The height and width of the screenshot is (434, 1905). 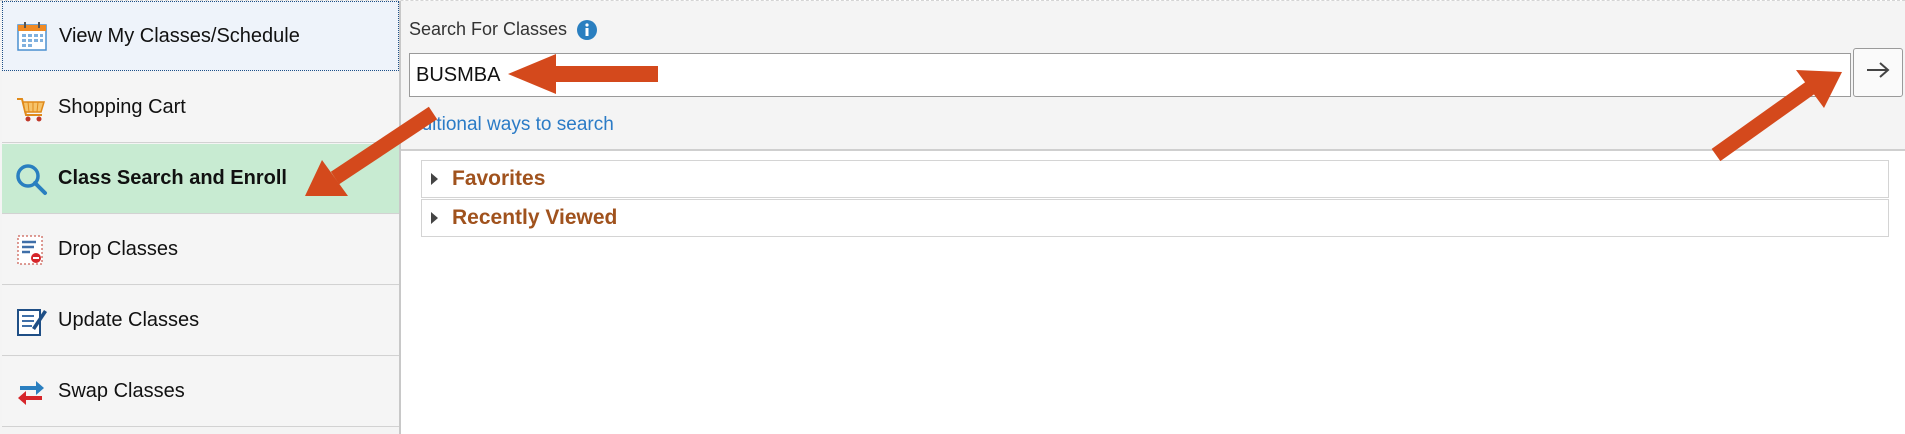 I want to click on shopping-cart-icon, so click(x=31, y=108).